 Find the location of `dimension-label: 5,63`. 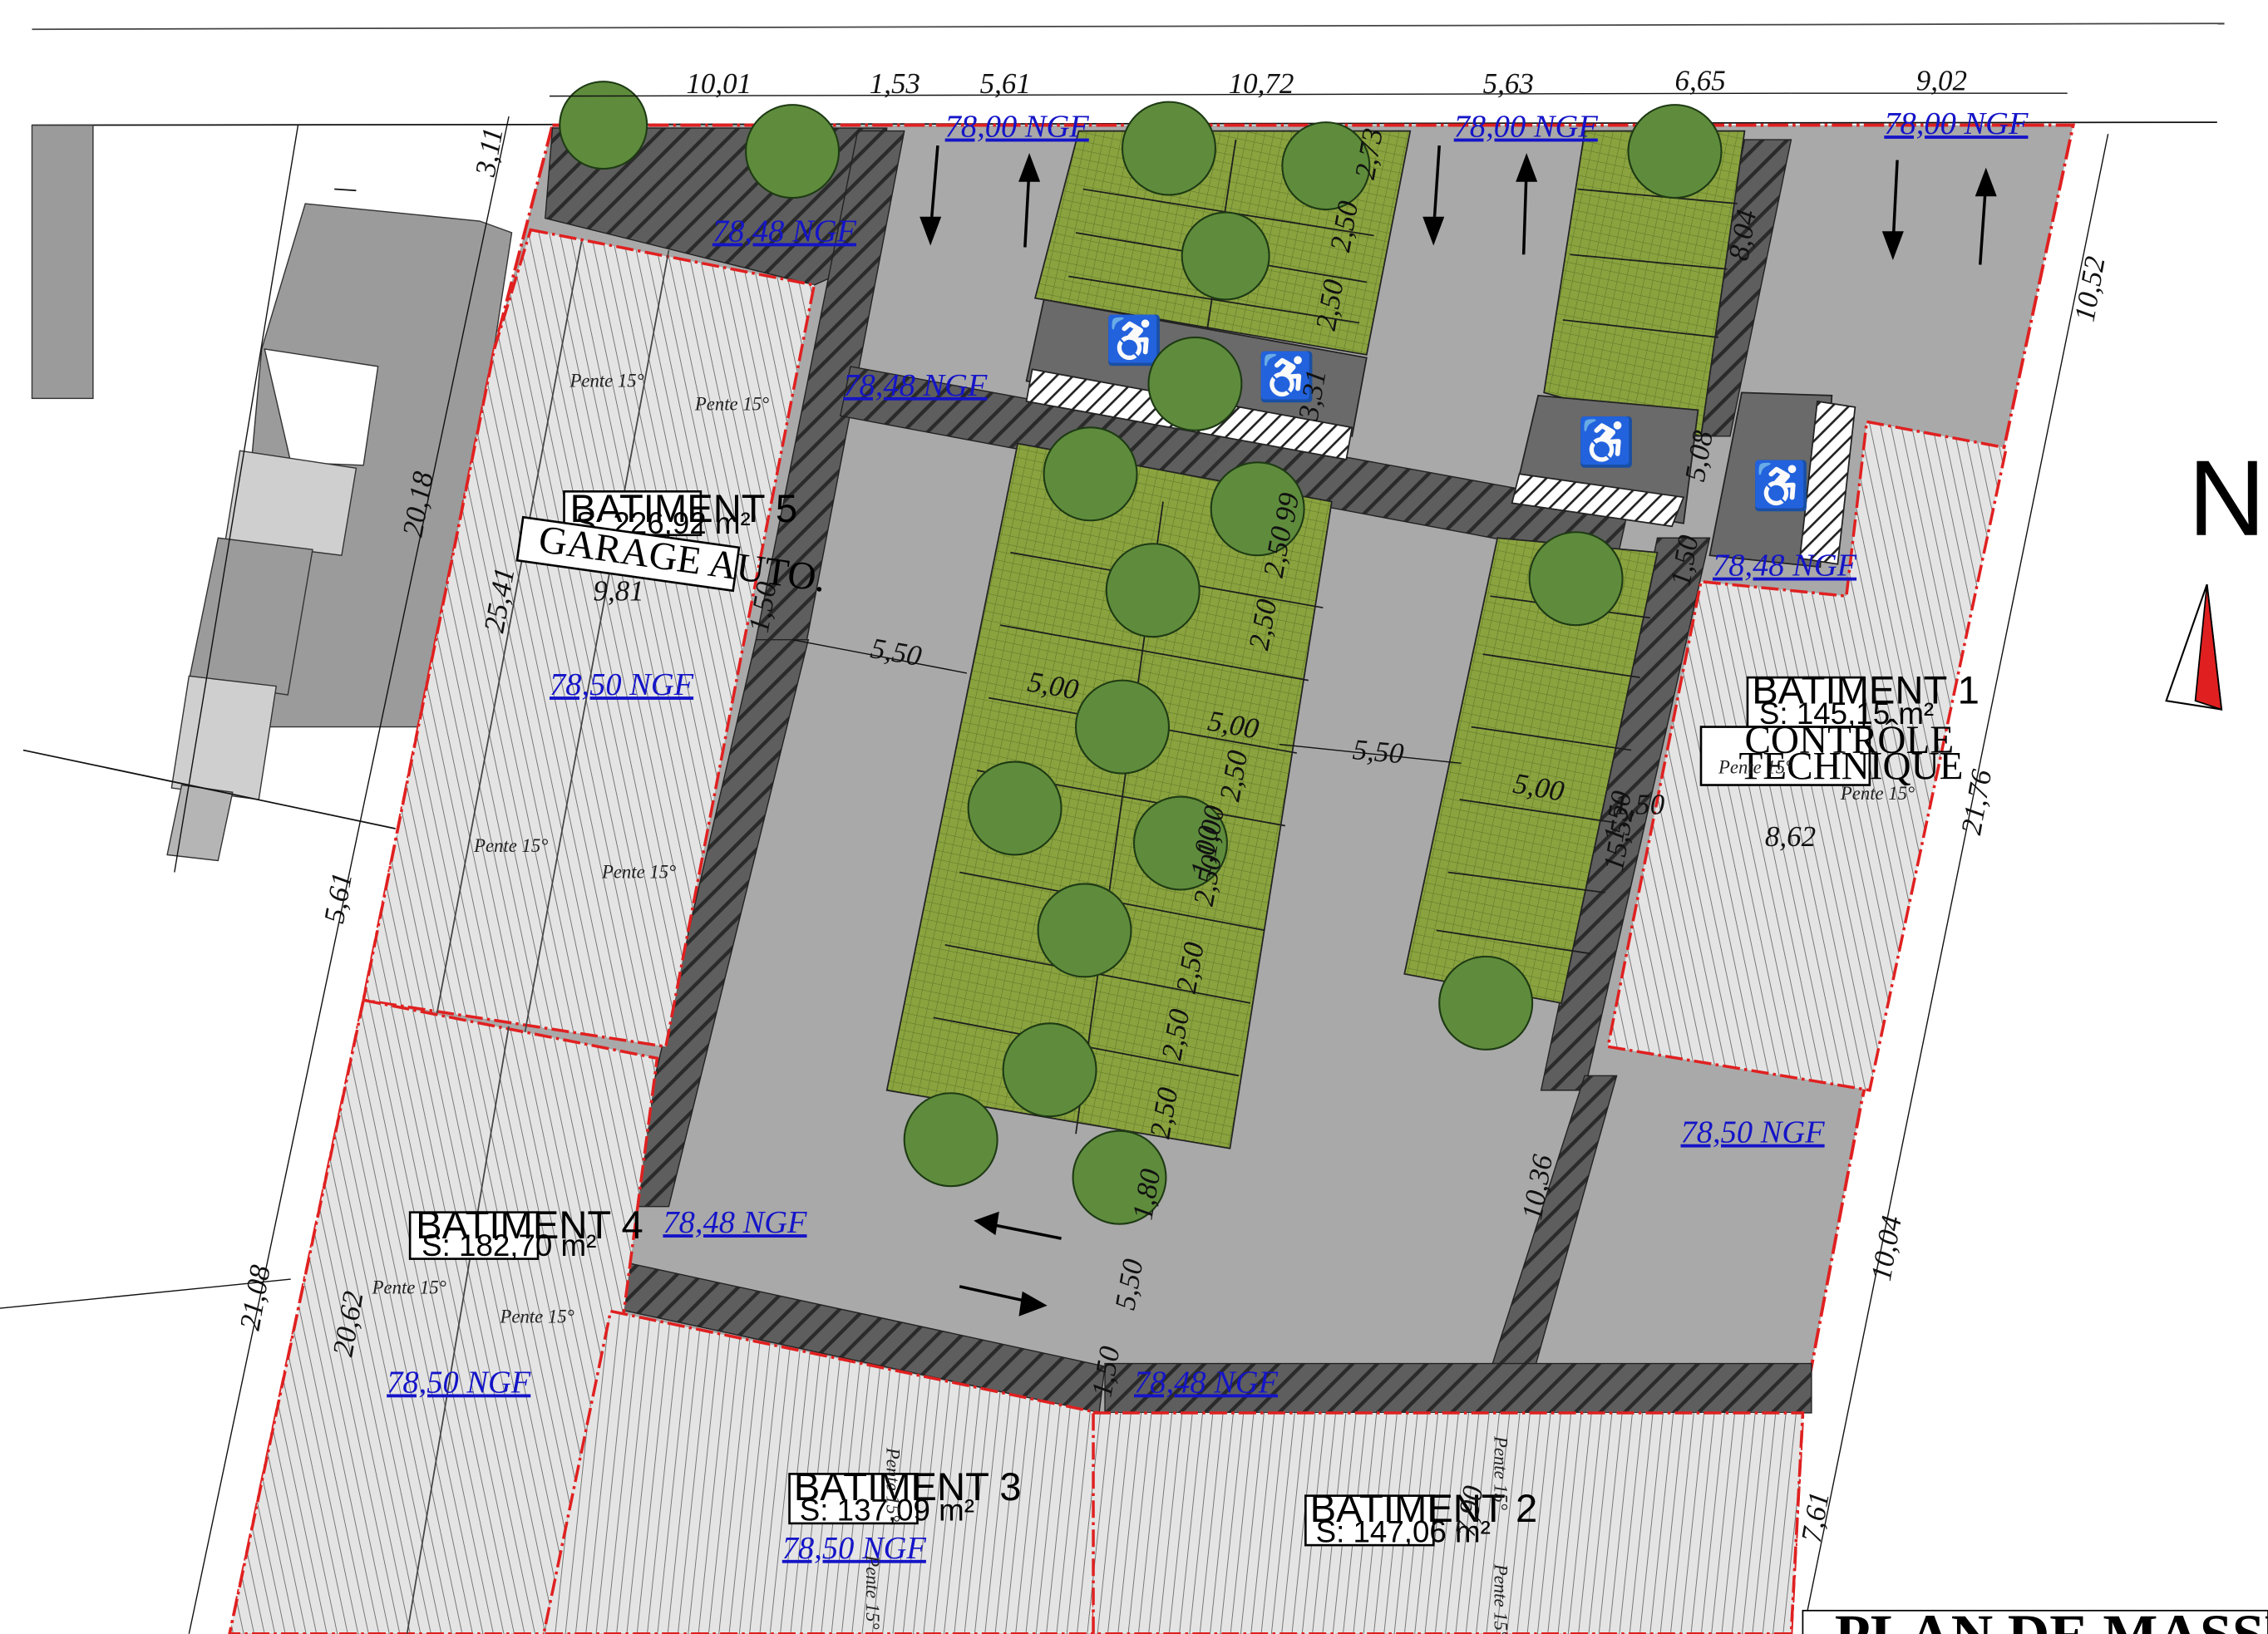

dimension-label: 5,63 is located at coordinates (1508, 84).